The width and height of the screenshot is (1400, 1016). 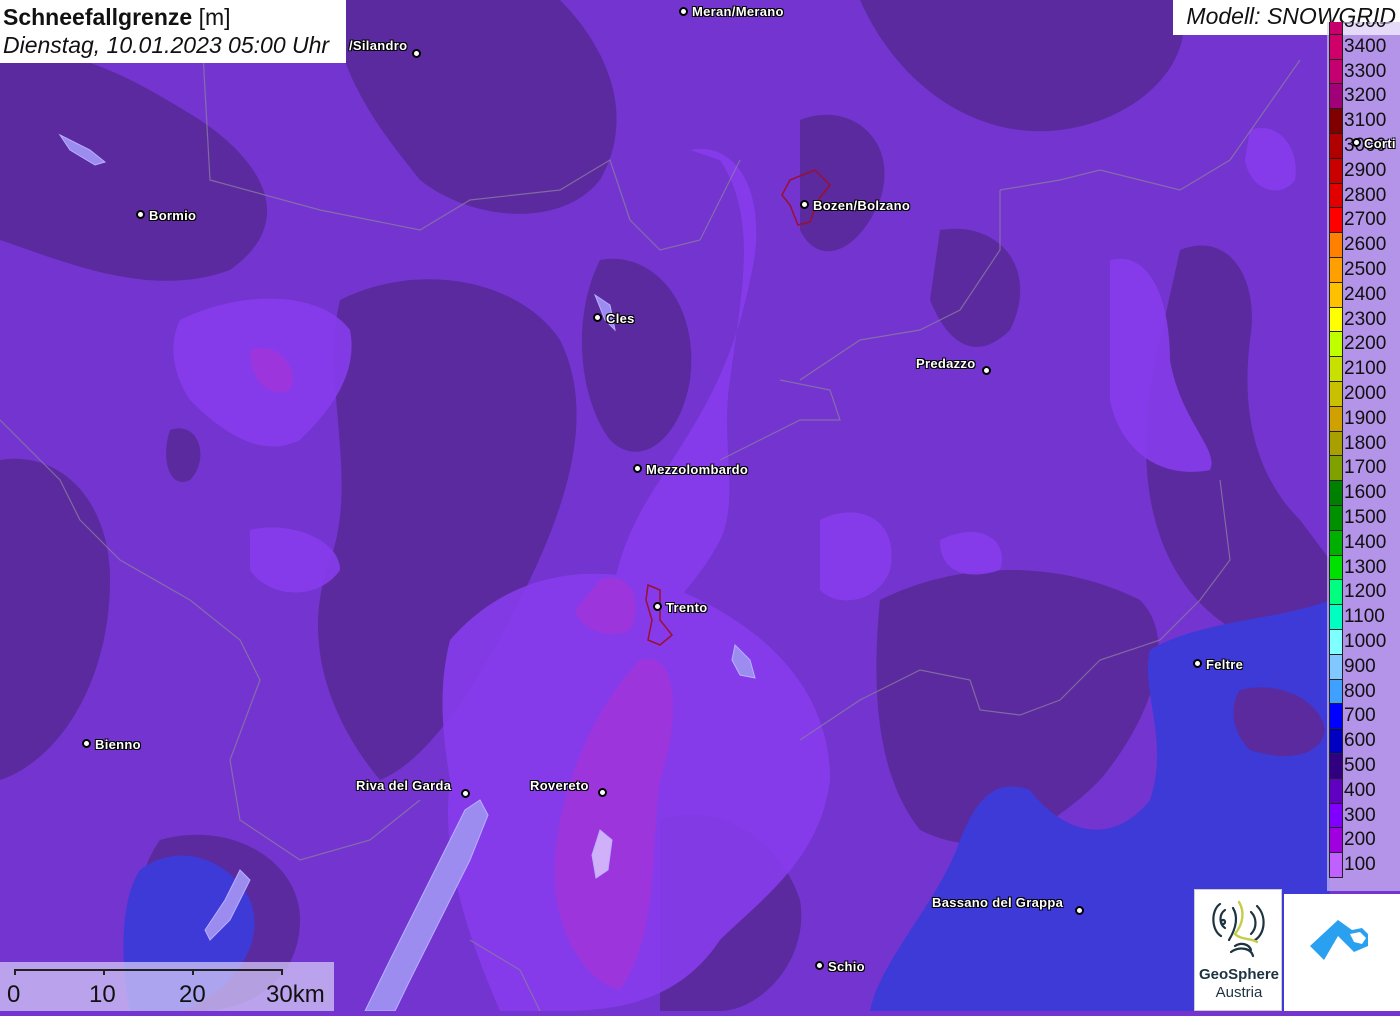 I want to click on legend-label: 1000, so click(x=1365, y=641).